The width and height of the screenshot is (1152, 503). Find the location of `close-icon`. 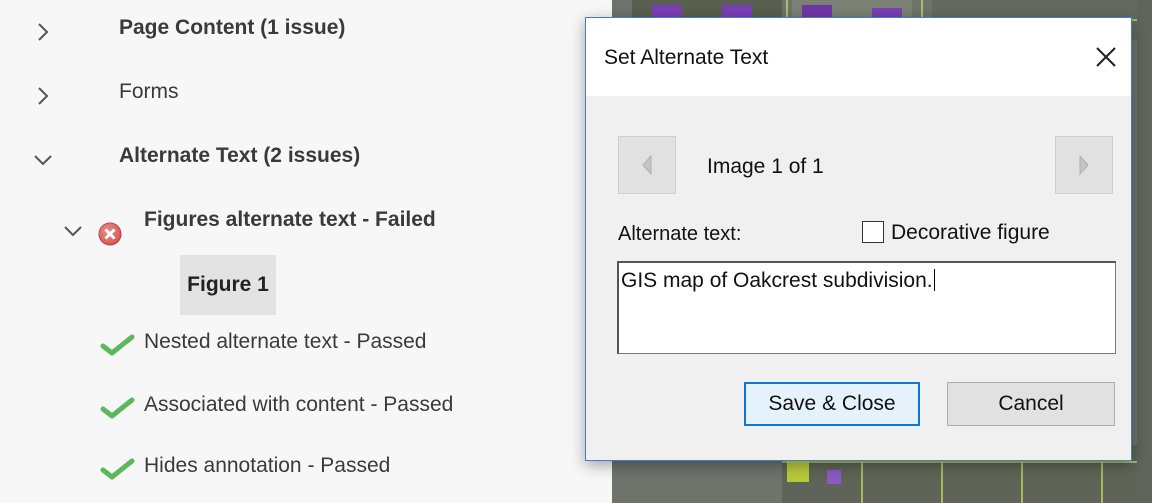

close-icon is located at coordinates (1106, 57).